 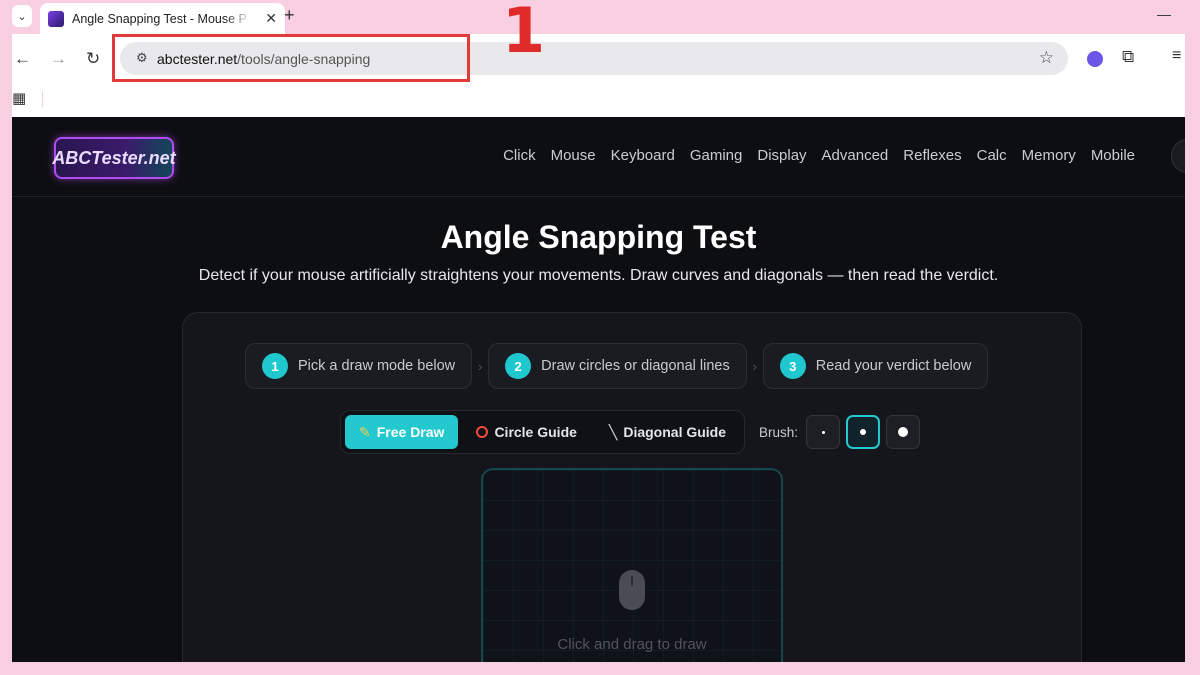 I want to click on brush-large-dot-icon, so click(x=903, y=432).